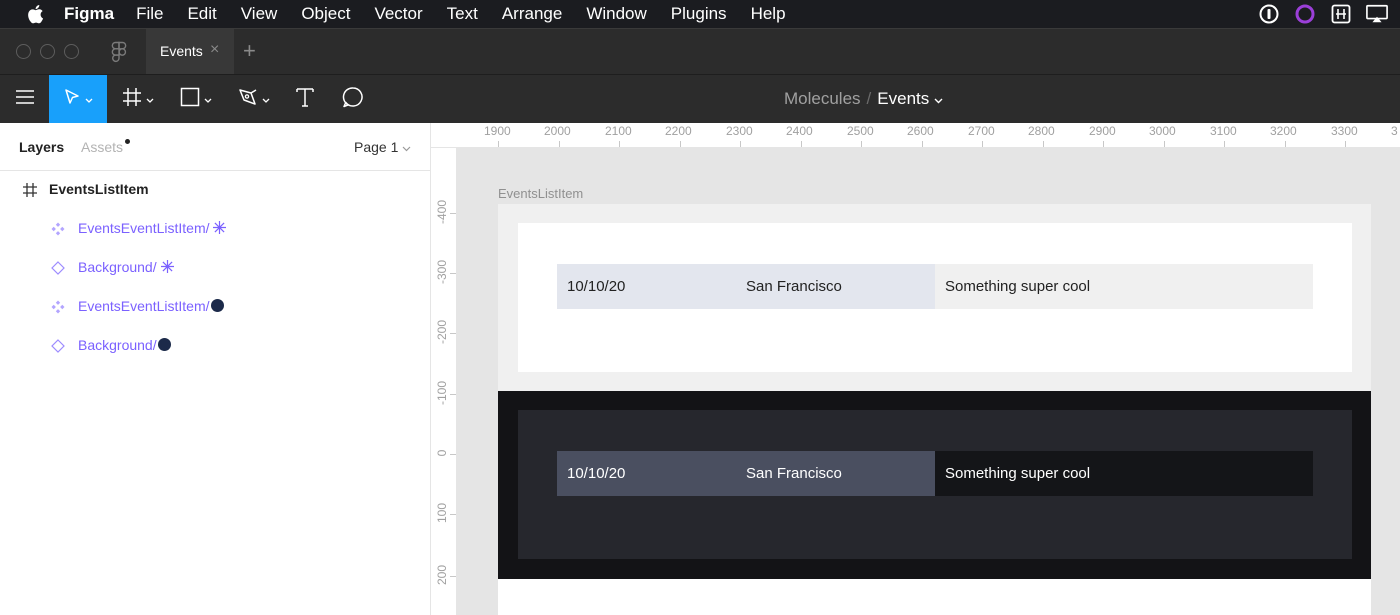  Describe the element at coordinates (1377, 14) in the screenshot. I see `airplay-icon` at that location.